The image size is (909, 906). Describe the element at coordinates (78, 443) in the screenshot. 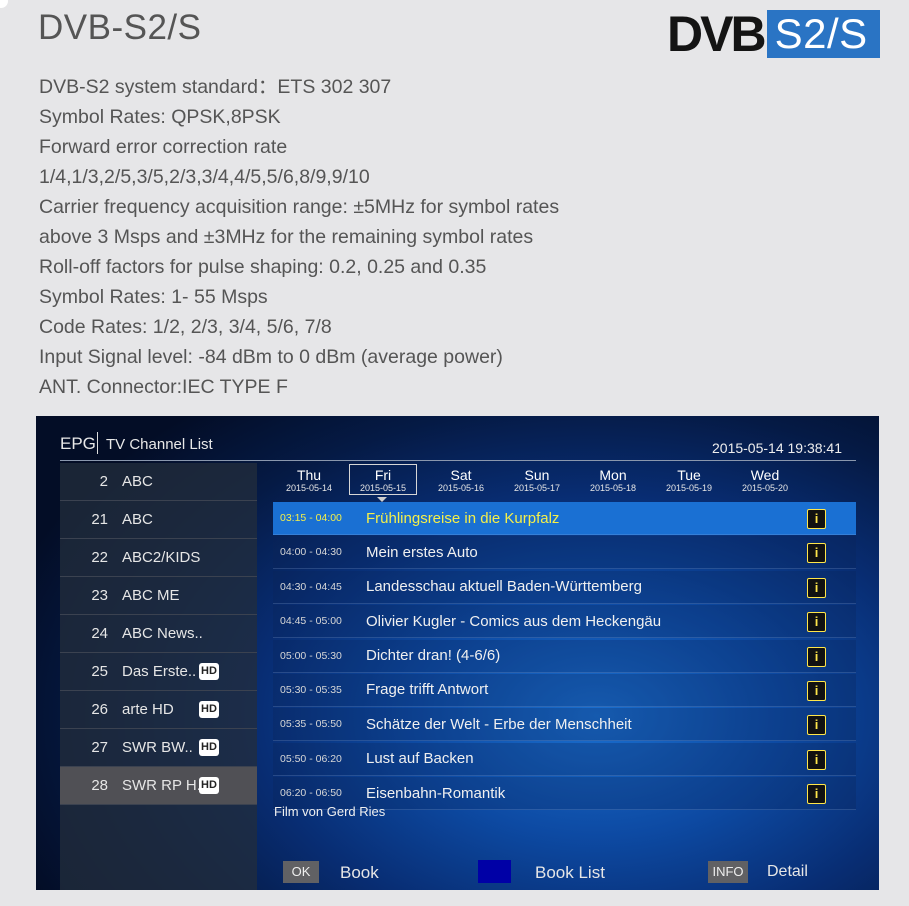

I see `epg-label: EPG` at that location.